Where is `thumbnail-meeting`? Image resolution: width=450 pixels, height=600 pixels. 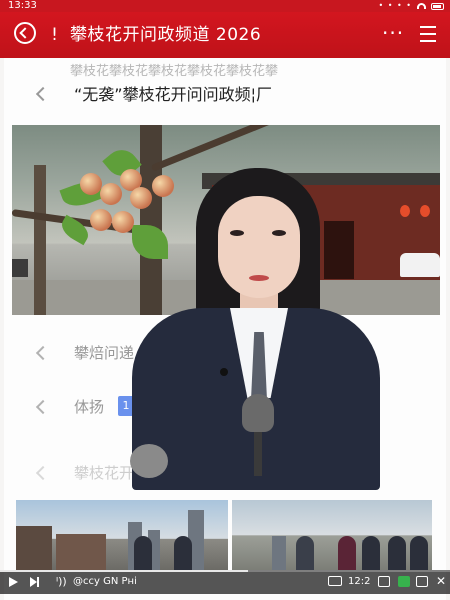
thumbnail-meeting is located at coordinates (332, 535).